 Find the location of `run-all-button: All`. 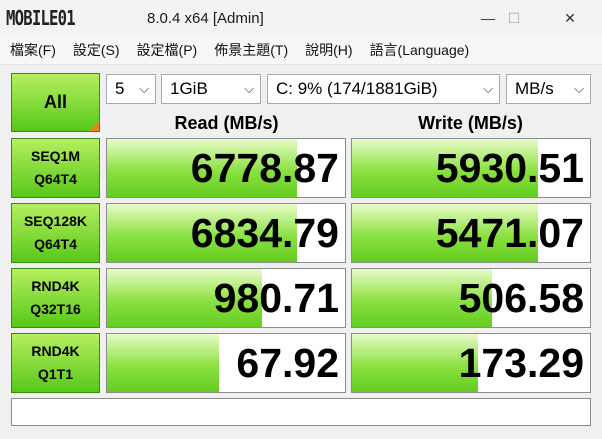

run-all-button: All is located at coordinates (55, 102).